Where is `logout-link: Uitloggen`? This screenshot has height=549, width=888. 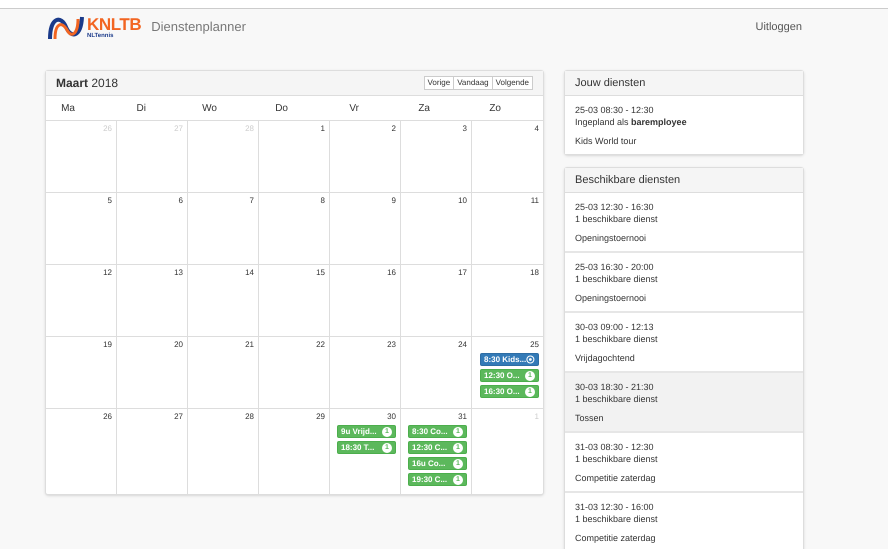 logout-link: Uitloggen is located at coordinates (779, 27).